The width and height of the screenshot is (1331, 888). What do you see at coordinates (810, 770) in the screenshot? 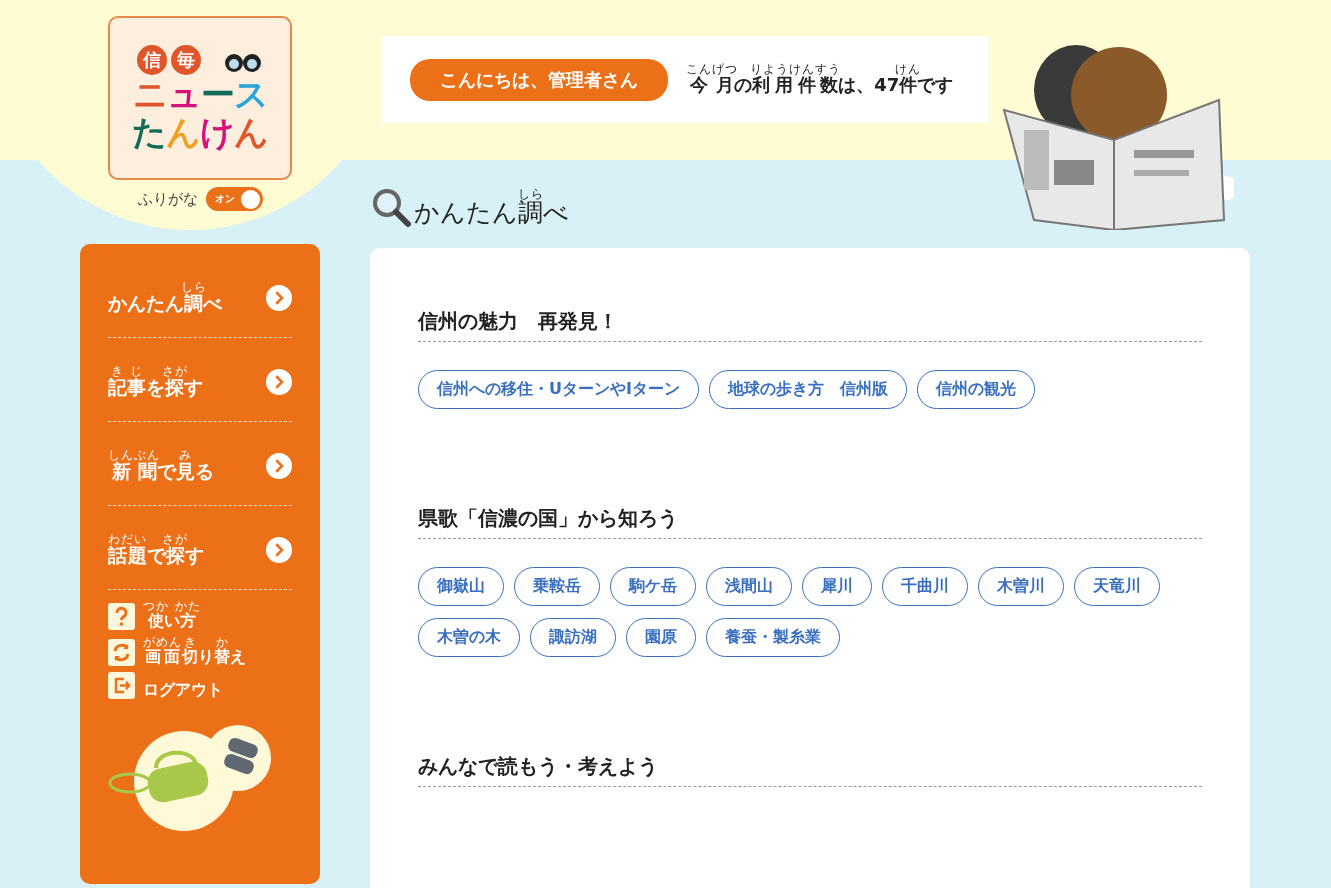
I see `section-heading: みんなで読もう・考えよう` at bounding box center [810, 770].